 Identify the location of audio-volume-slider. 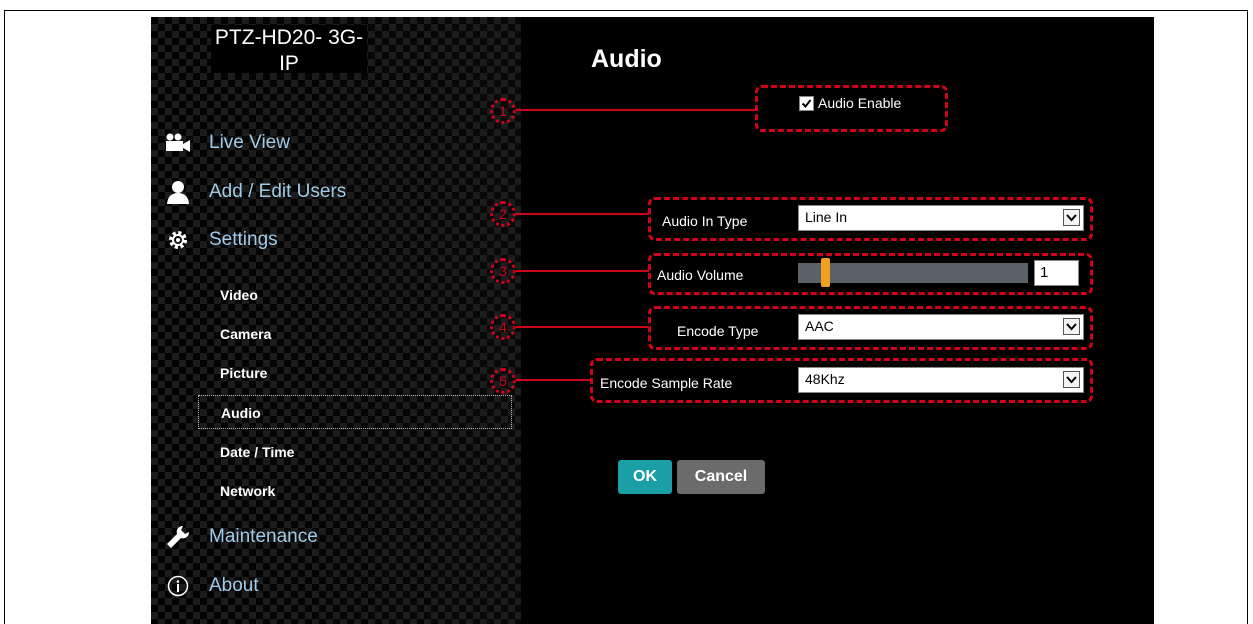
(913, 272).